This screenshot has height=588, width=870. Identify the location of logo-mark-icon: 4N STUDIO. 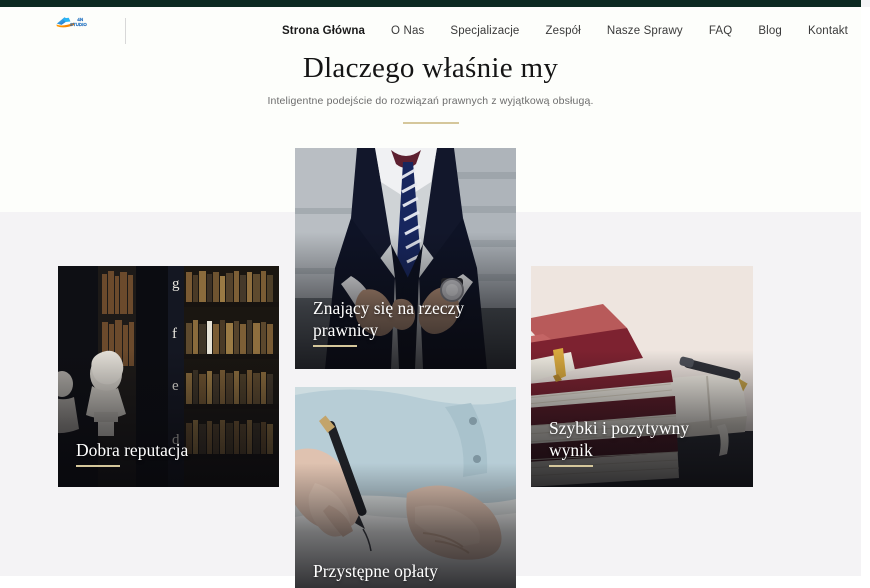
(71, 22).